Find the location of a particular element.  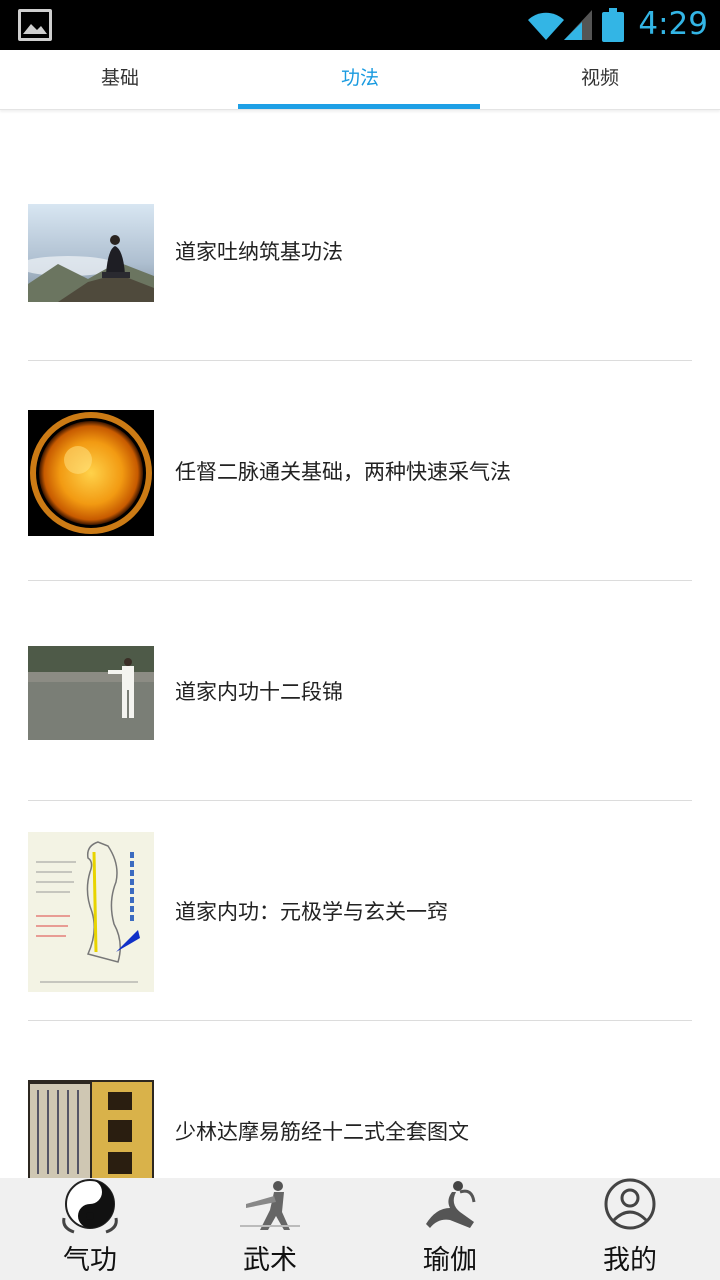

tab-basics: 基础 is located at coordinates (120, 80).